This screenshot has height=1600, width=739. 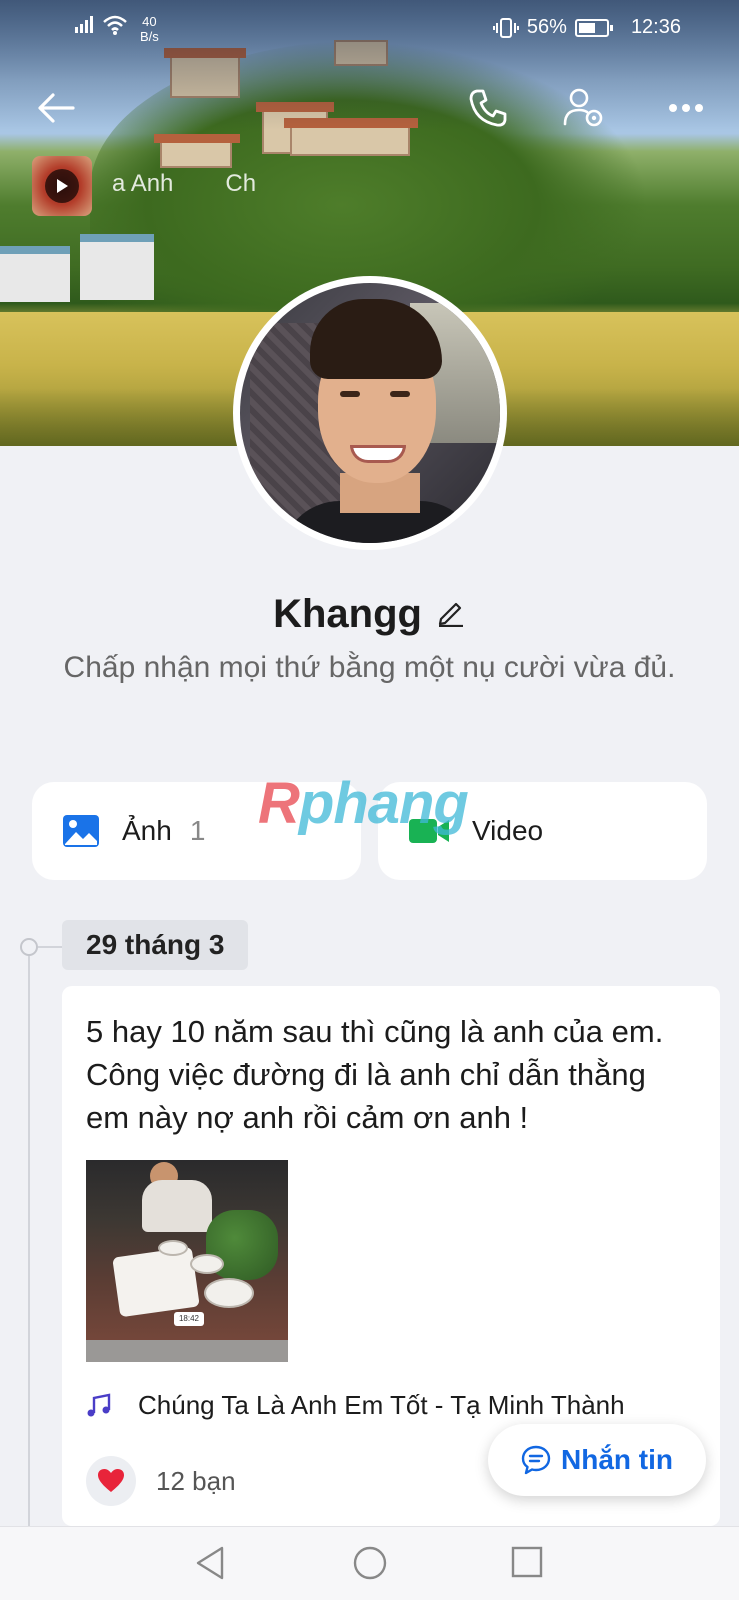 I want to click on more-horizontal-icon, so click(x=686, y=108).